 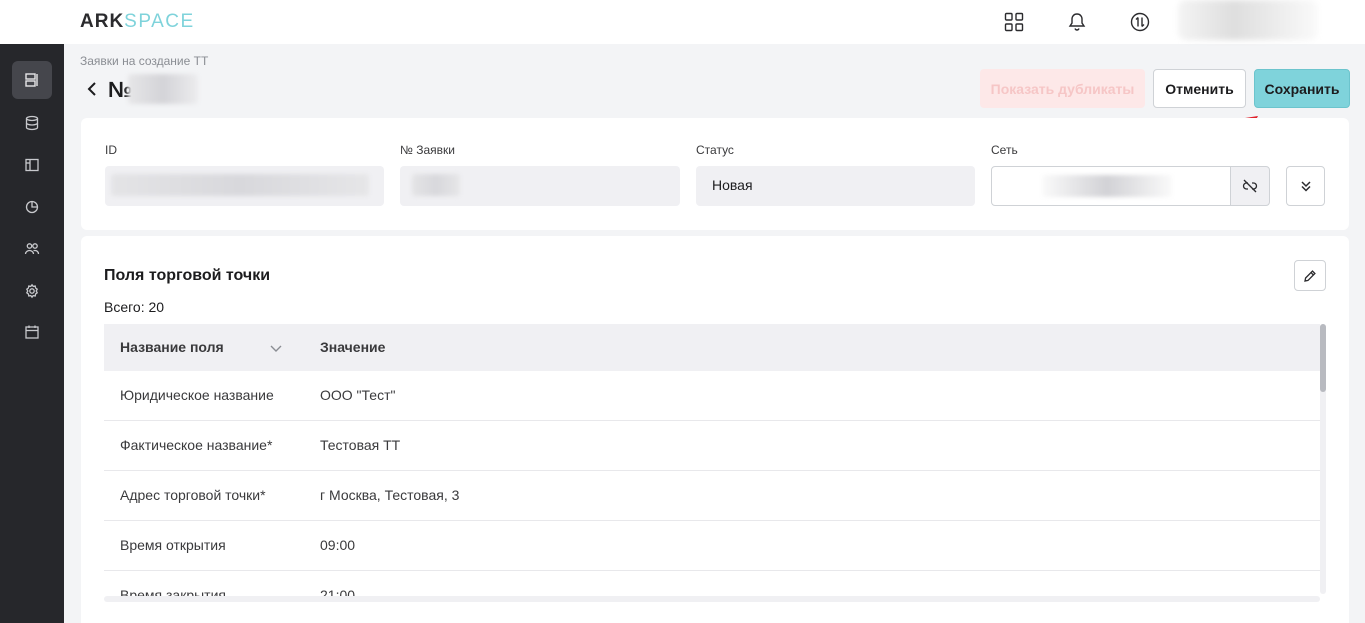 What do you see at coordinates (196, 445) in the screenshot?
I see `field-name-cell: Фактическое название*` at bounding box center [196, 445].